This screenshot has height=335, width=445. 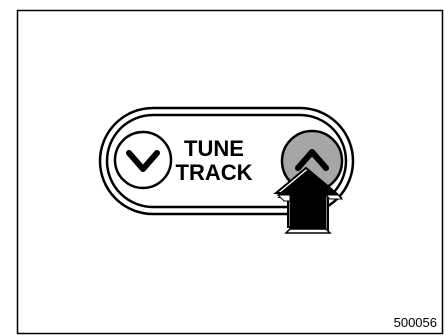 I want to click on figure-code: 500056, so click(x=415, y=322).